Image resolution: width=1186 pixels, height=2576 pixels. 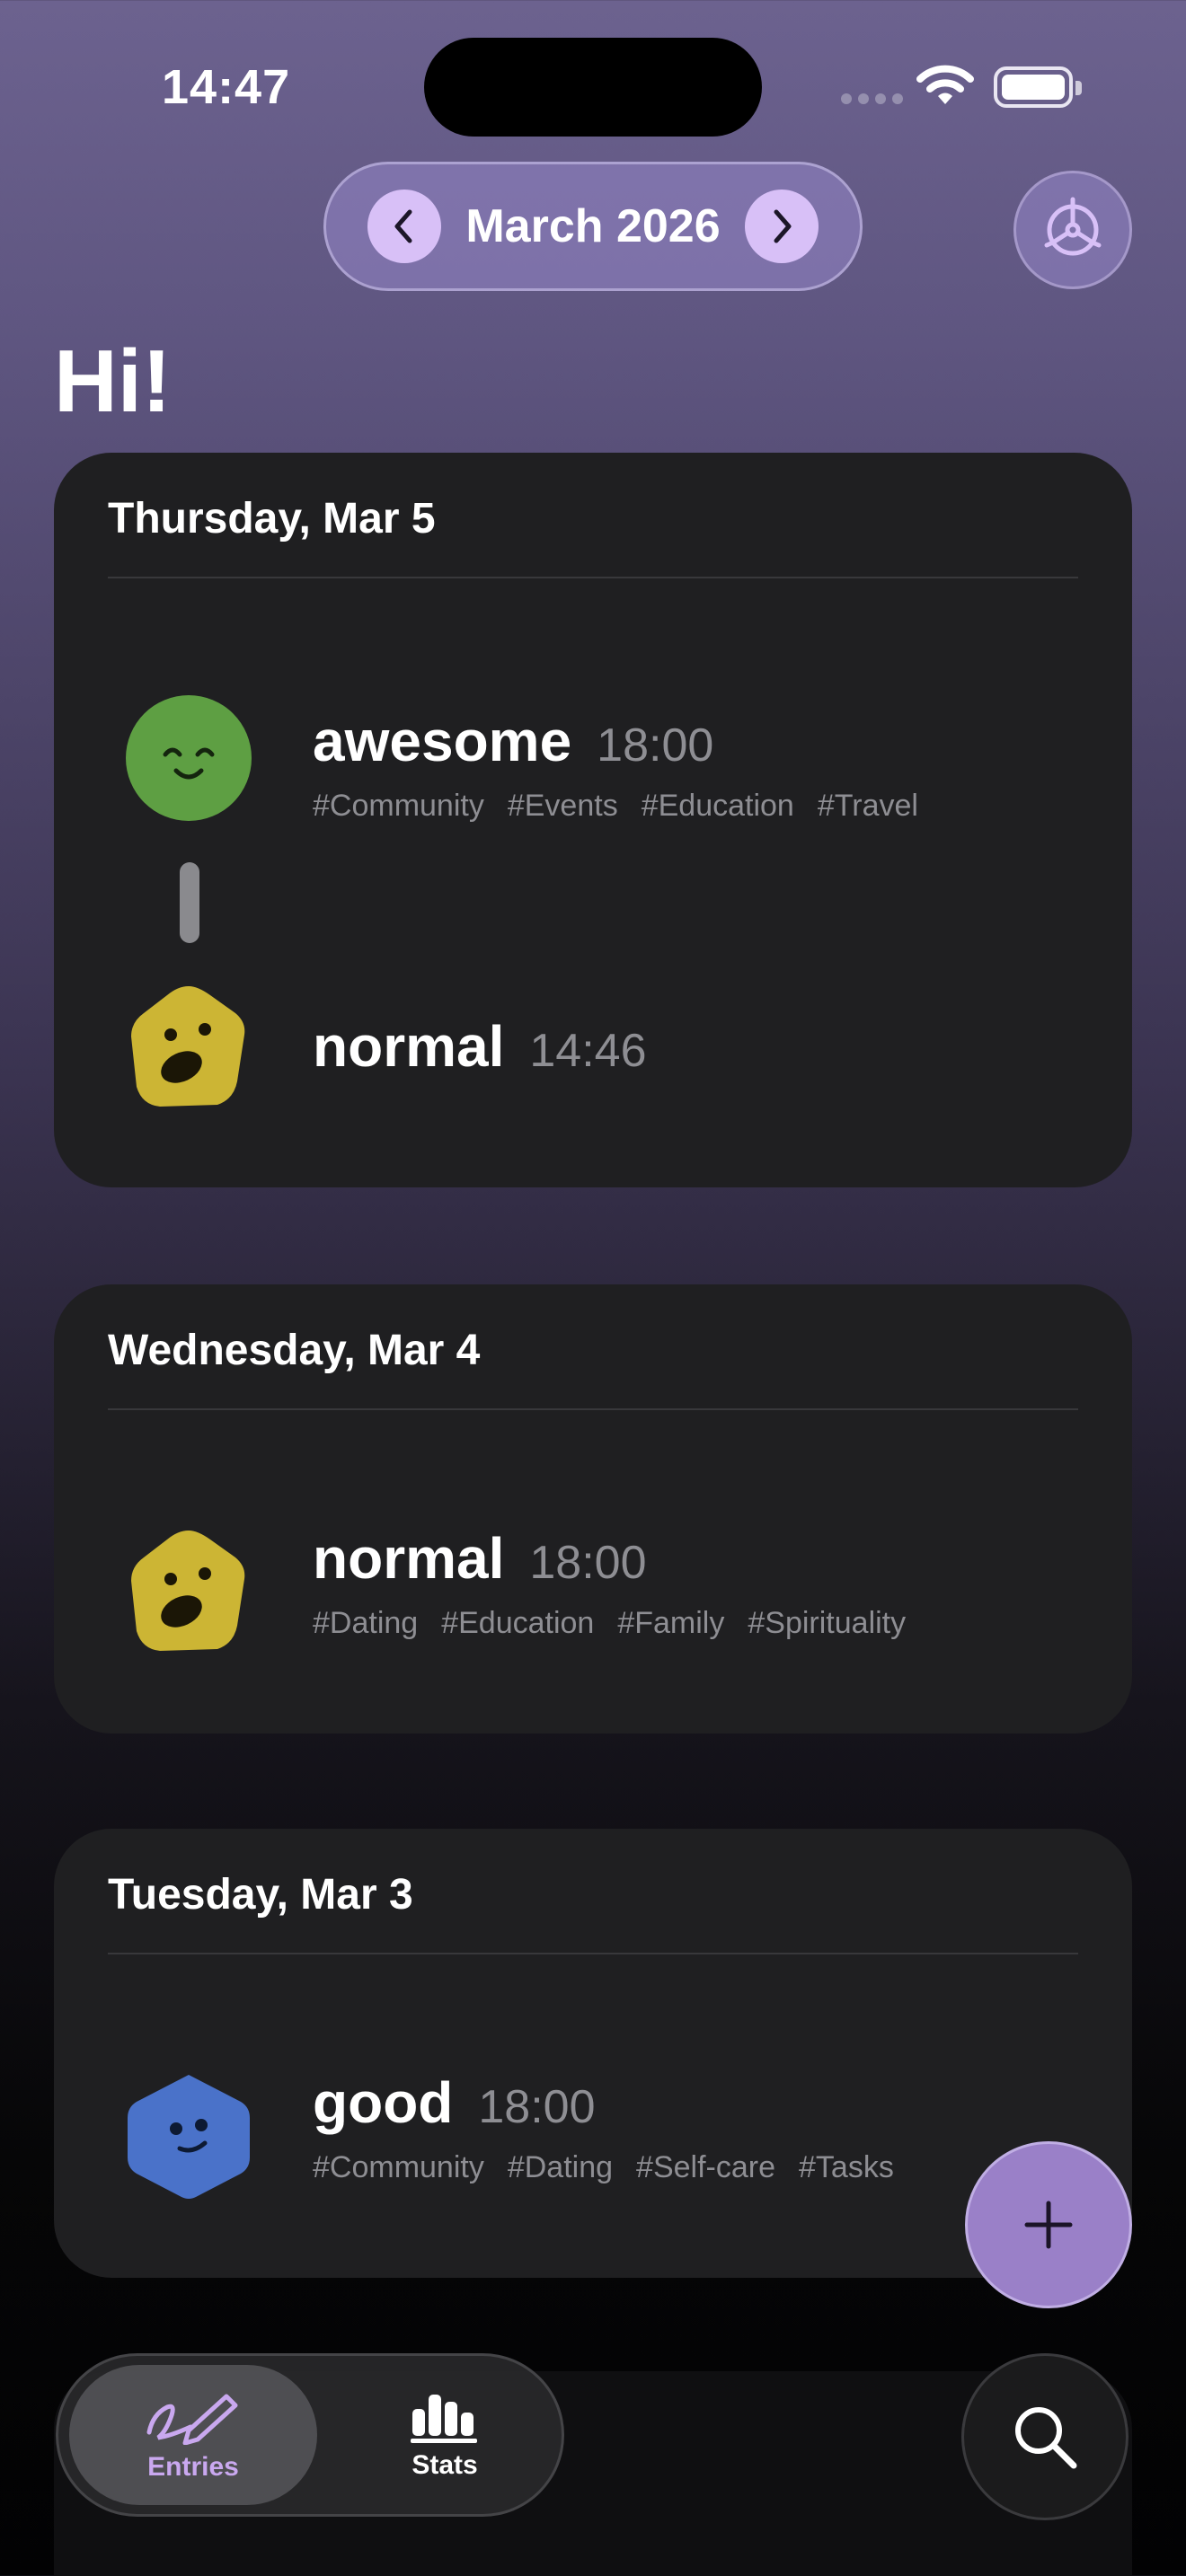 What do you see at coordinates (1073, 226) in the screenshot?
I see `gear-icon` at bounding box center [1073, 226].